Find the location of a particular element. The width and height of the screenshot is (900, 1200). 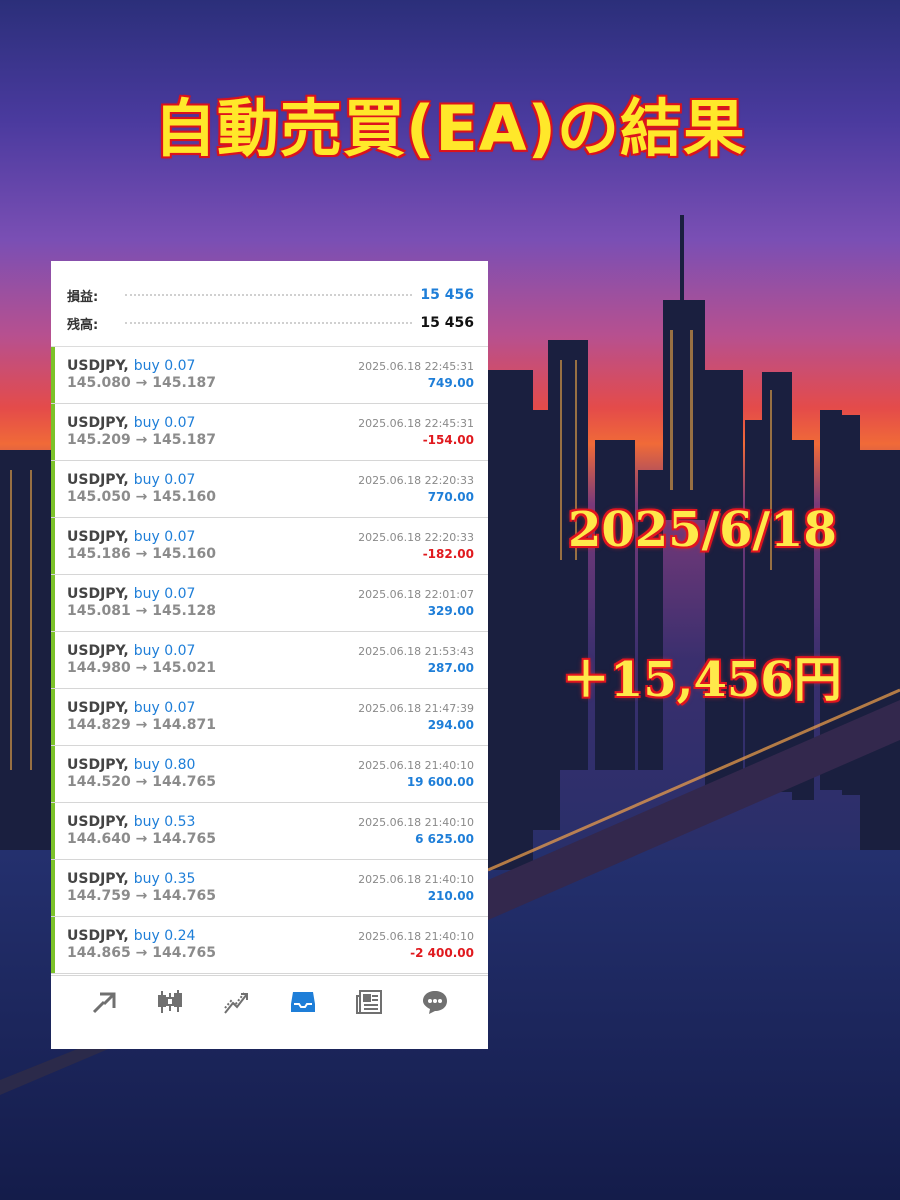

trade-side: buy 0.80 is located at coordinates (164, 765).